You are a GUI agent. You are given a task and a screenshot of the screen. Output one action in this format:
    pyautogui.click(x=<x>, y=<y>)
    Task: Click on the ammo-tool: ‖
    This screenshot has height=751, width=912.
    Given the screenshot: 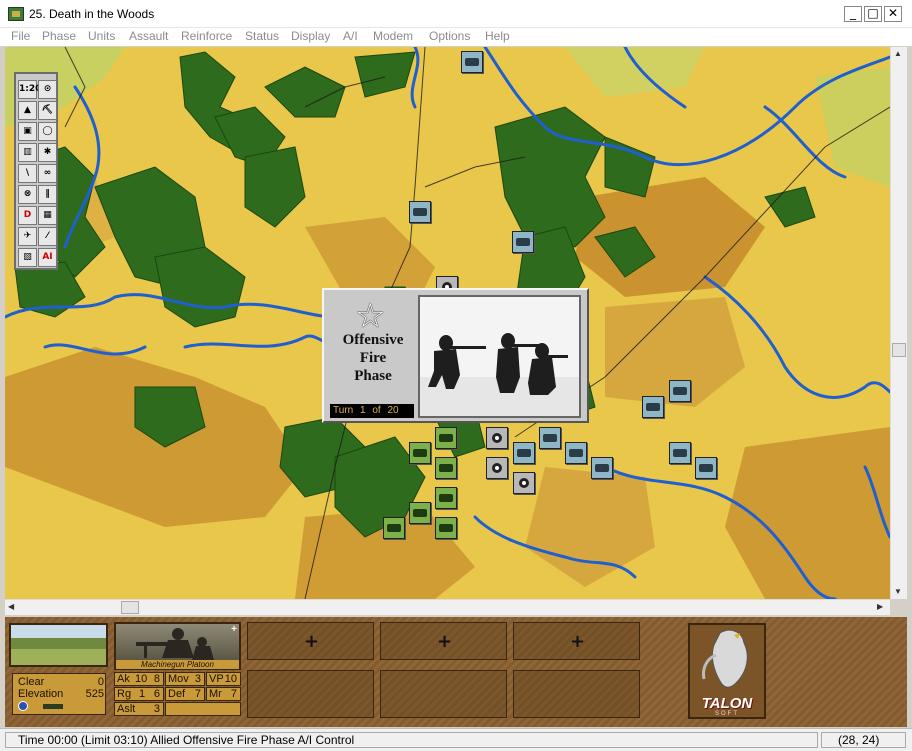 What is the action you would take?
    pyautogui.click(x=47, y=194)
    